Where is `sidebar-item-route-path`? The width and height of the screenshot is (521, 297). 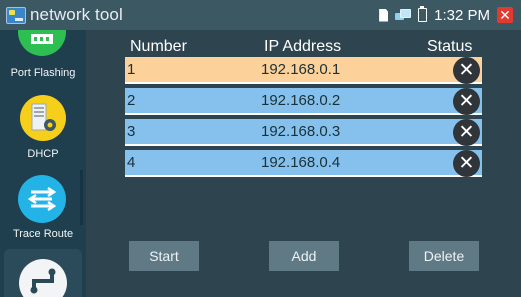
sidebar-item-route-path is located at coordinates (43, 273).